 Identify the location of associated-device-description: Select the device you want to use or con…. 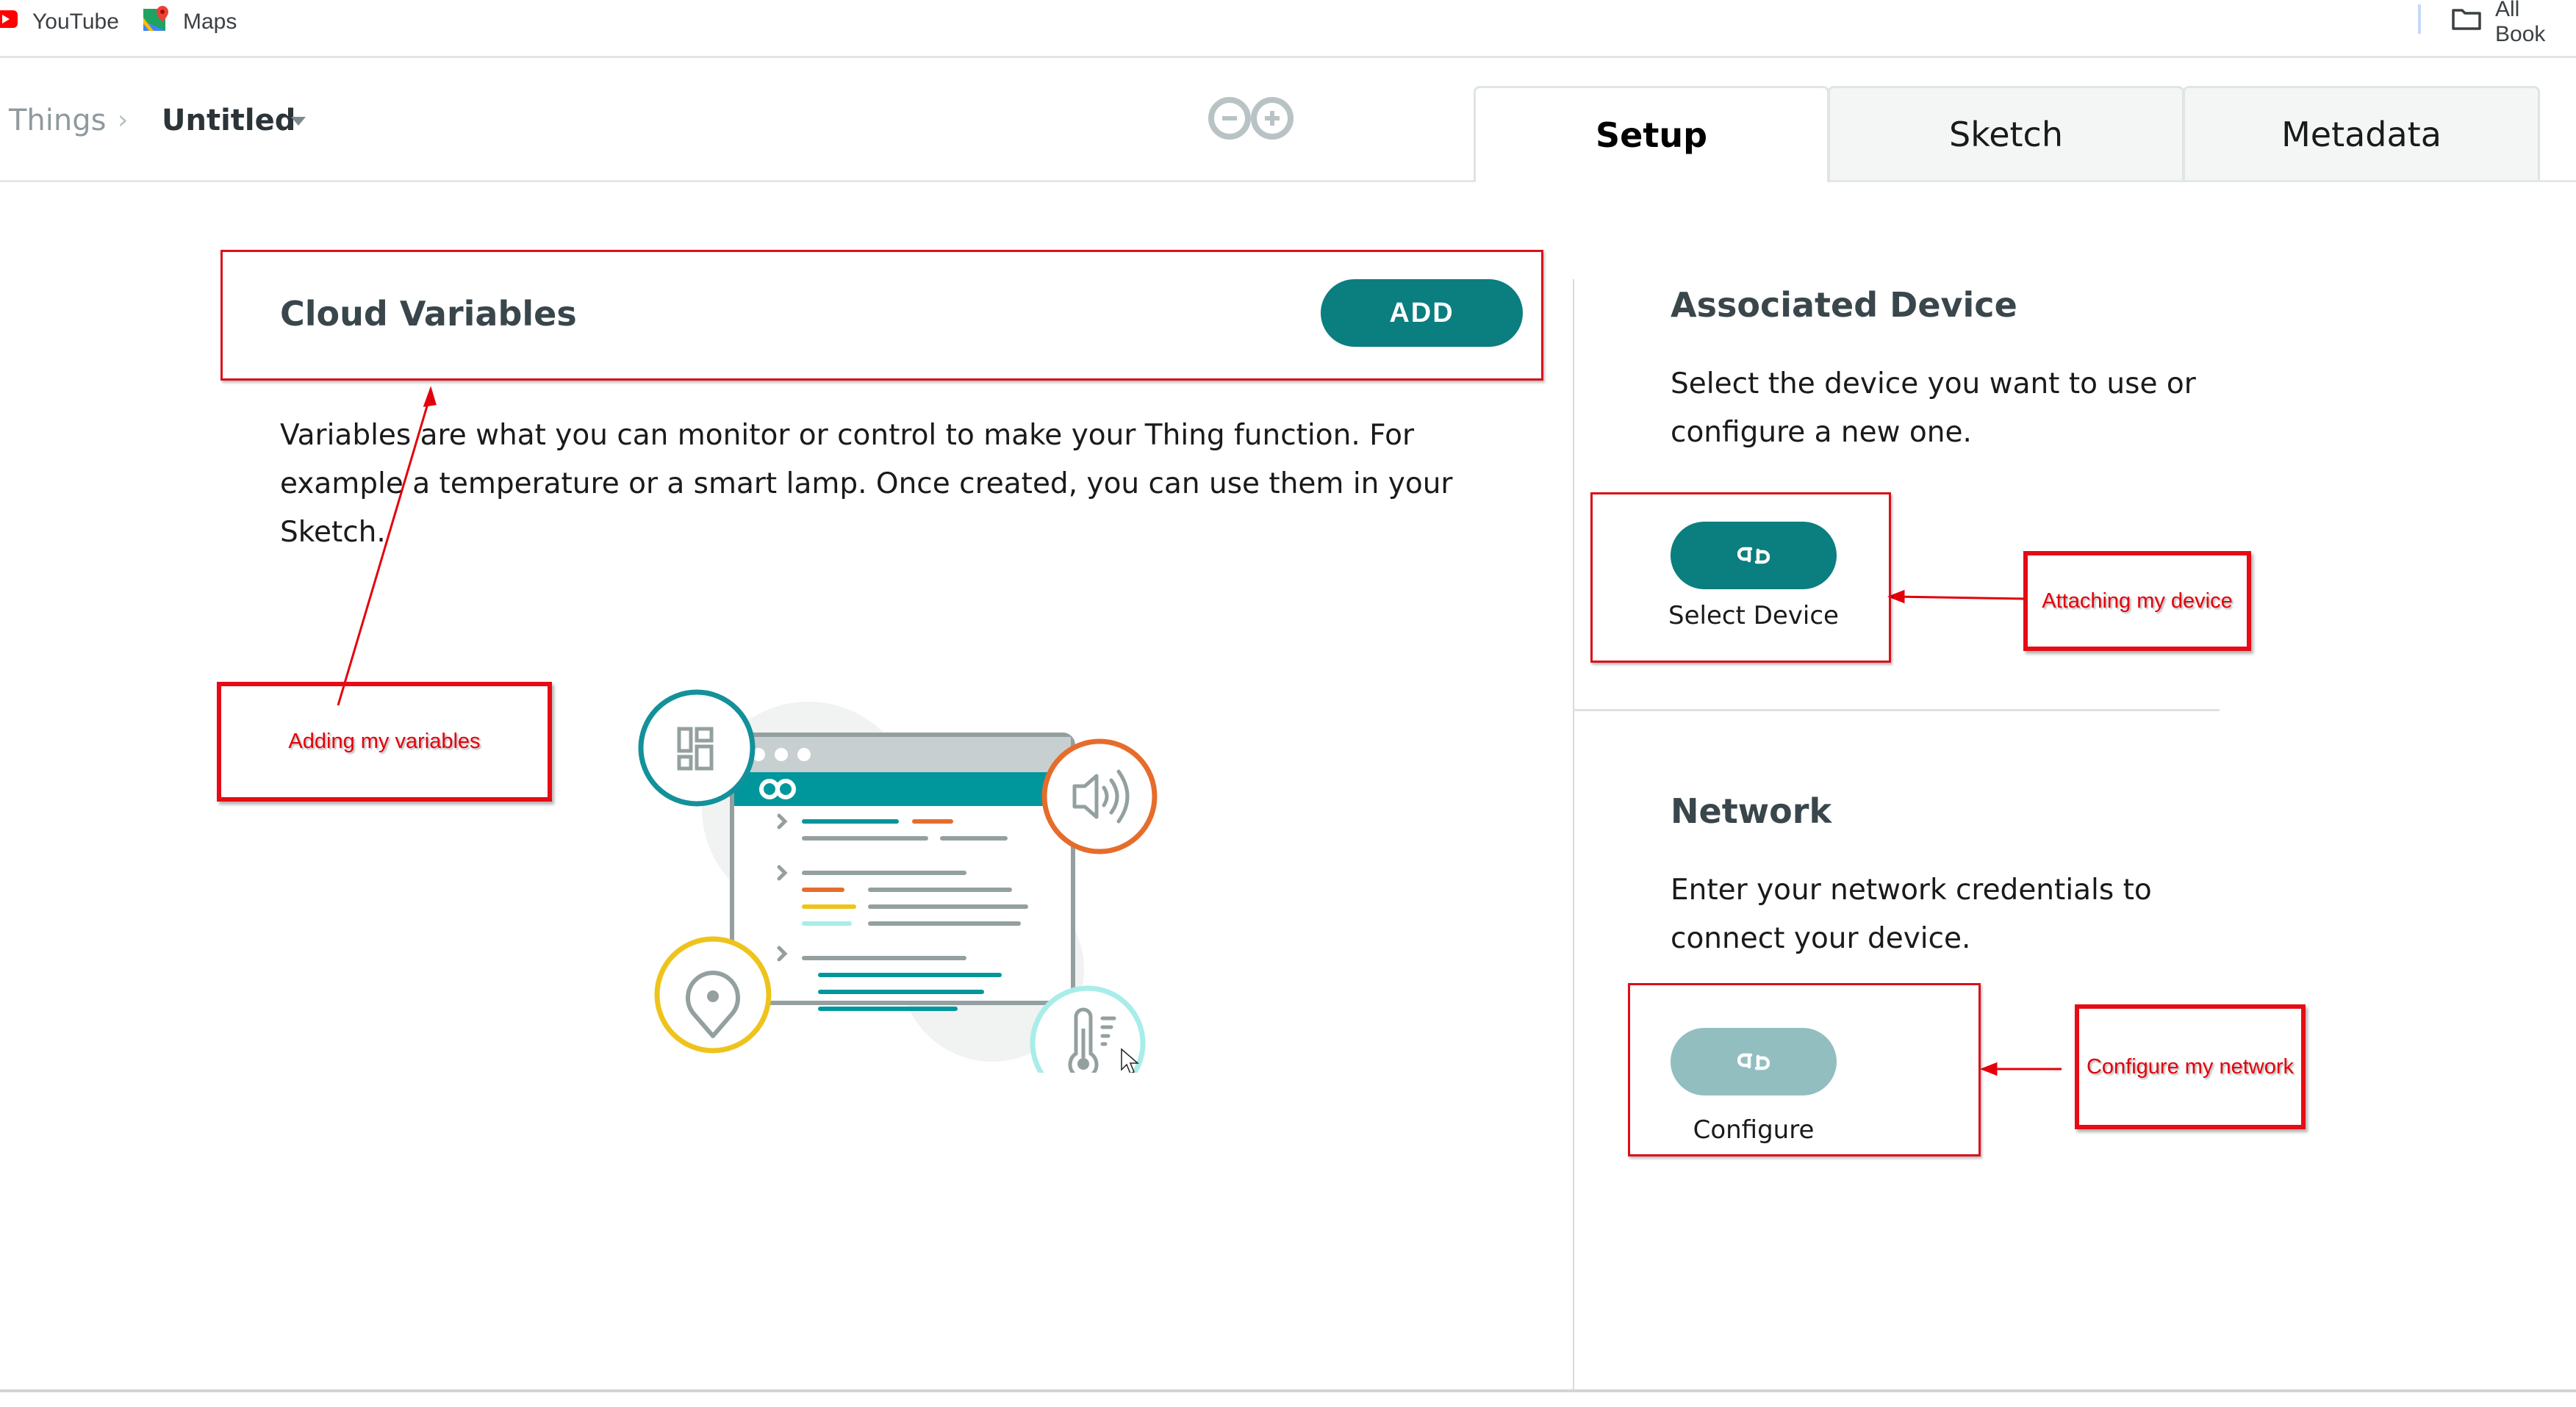
(1933, 408).